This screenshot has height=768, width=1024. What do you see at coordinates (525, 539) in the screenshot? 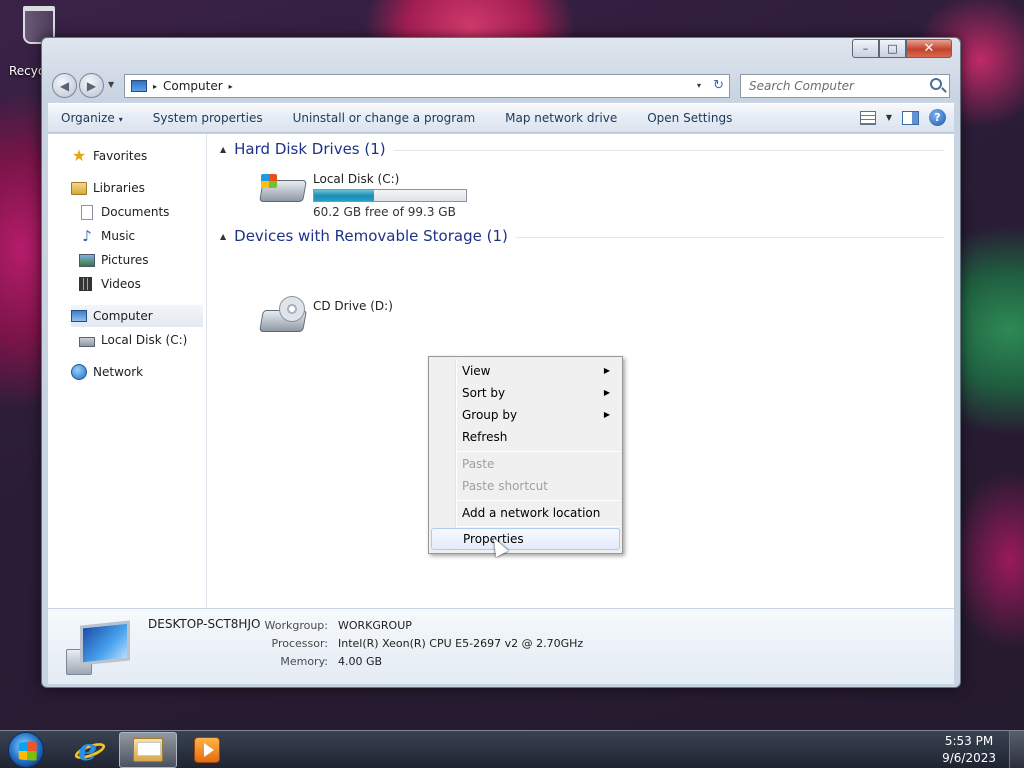
I see `menu-item-properties: Properties` at bounding box center [525, 539].